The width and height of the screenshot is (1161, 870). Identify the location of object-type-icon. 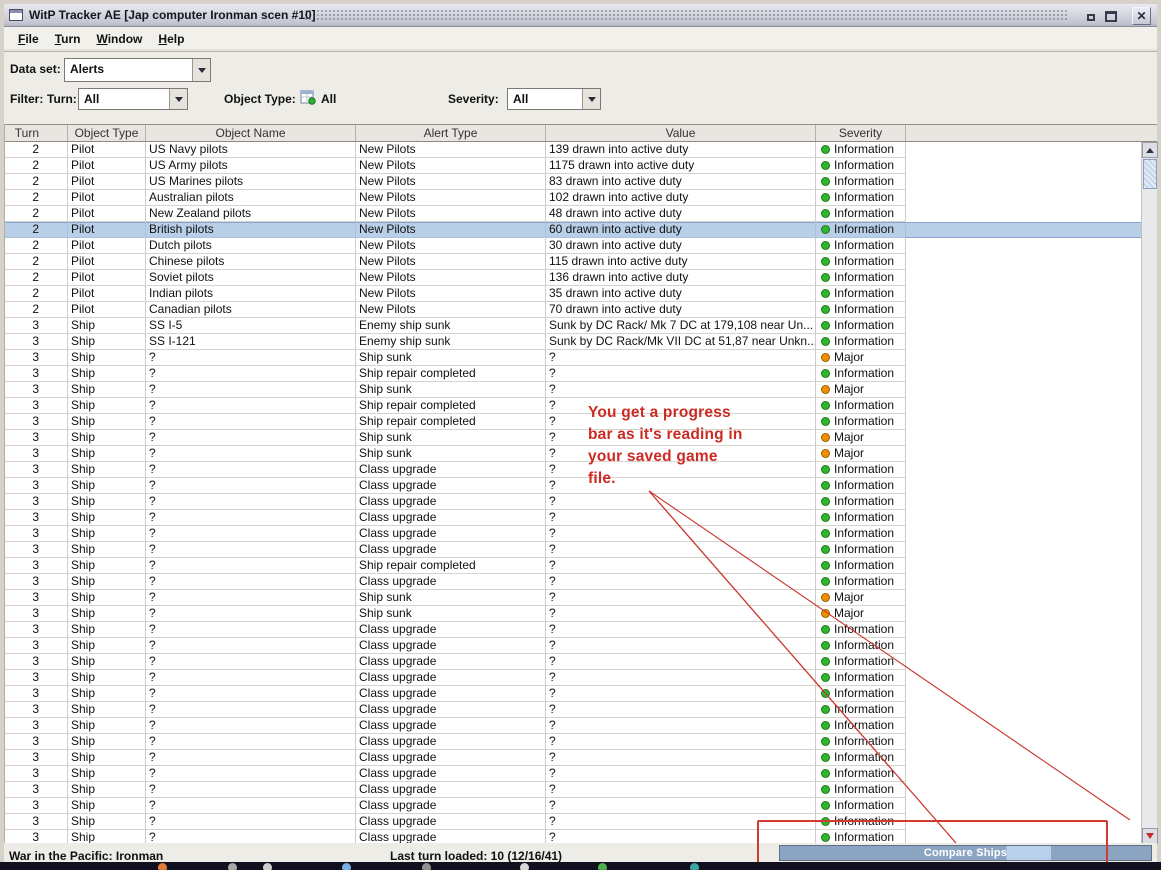
(308, 97).